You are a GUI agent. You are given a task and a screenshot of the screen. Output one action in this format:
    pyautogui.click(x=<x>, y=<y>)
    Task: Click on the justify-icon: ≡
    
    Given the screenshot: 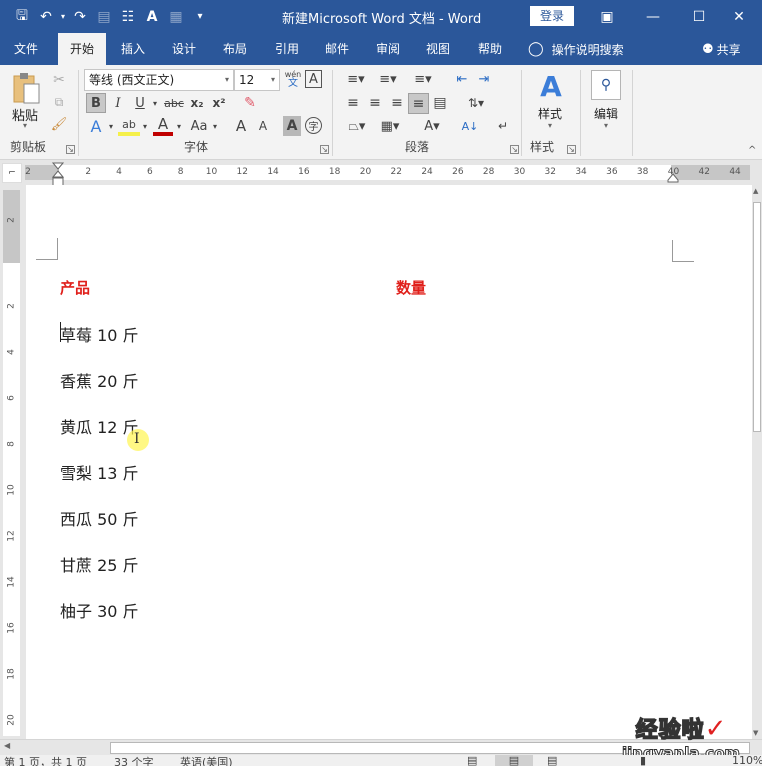 What is the action you would take?
    pyautogui.click(x=418, y=103)
    